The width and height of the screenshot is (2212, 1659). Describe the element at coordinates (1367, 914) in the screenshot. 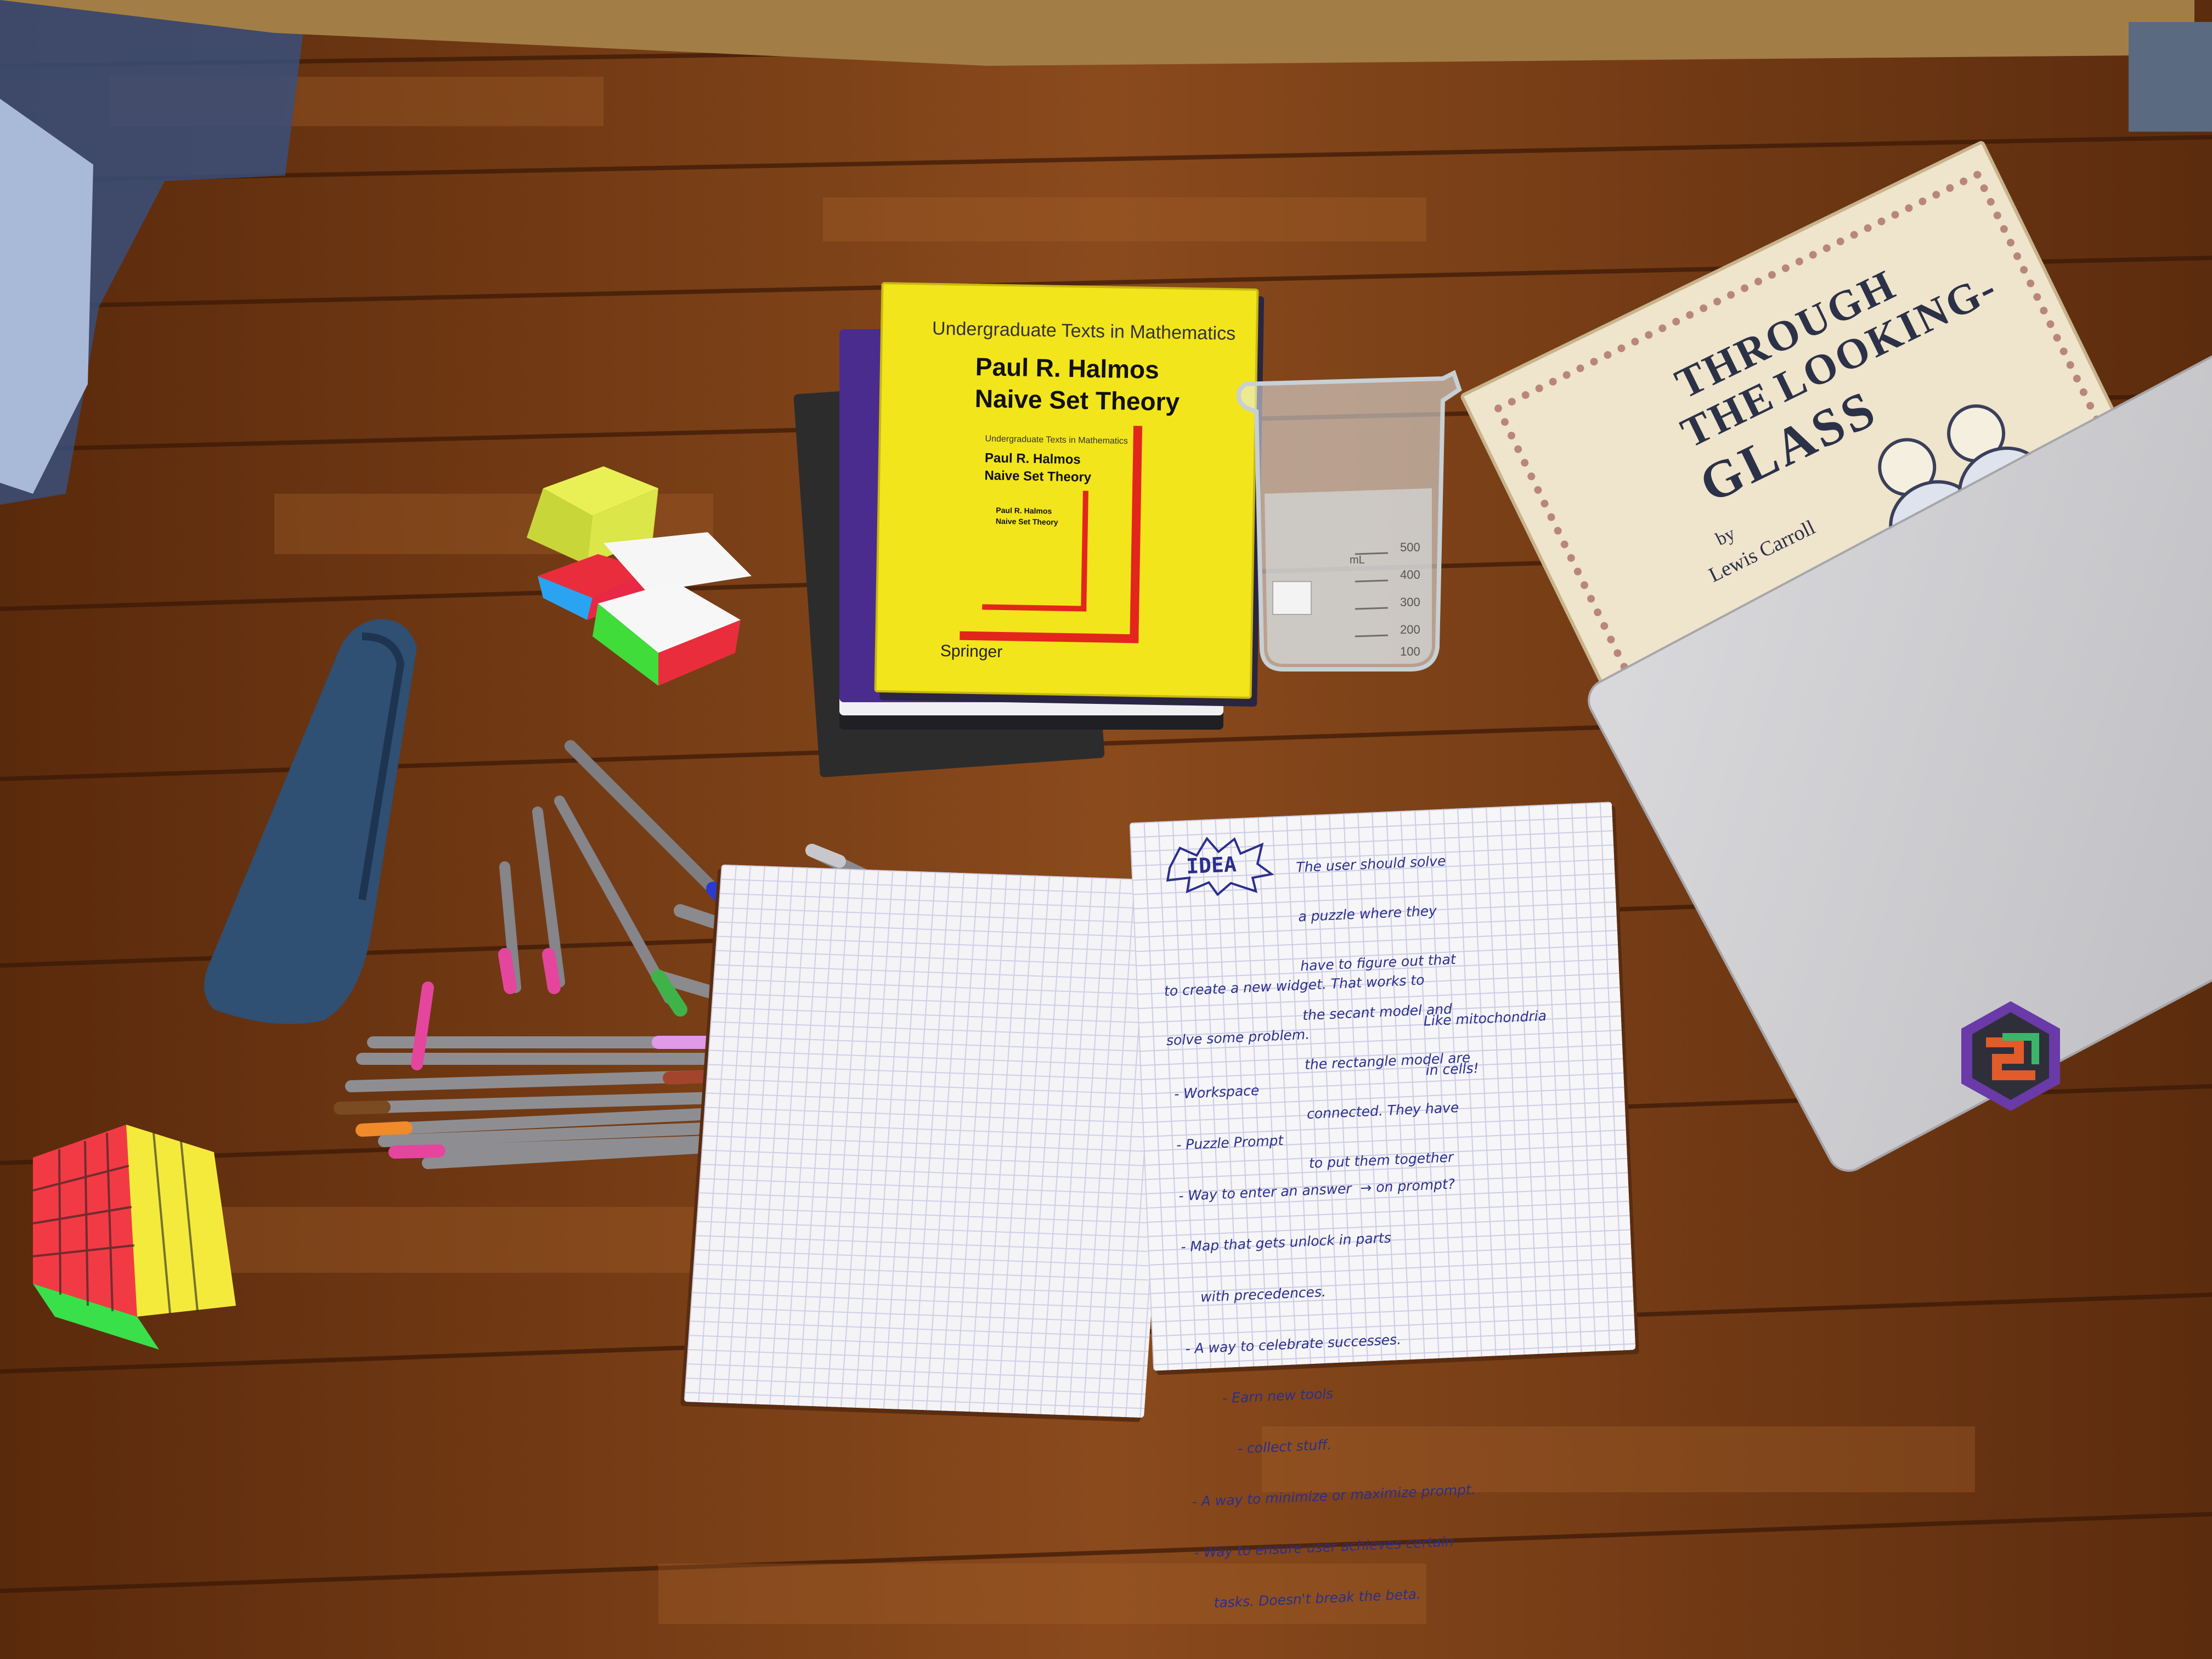

I see `note-line: a puzzle where they` at that location.